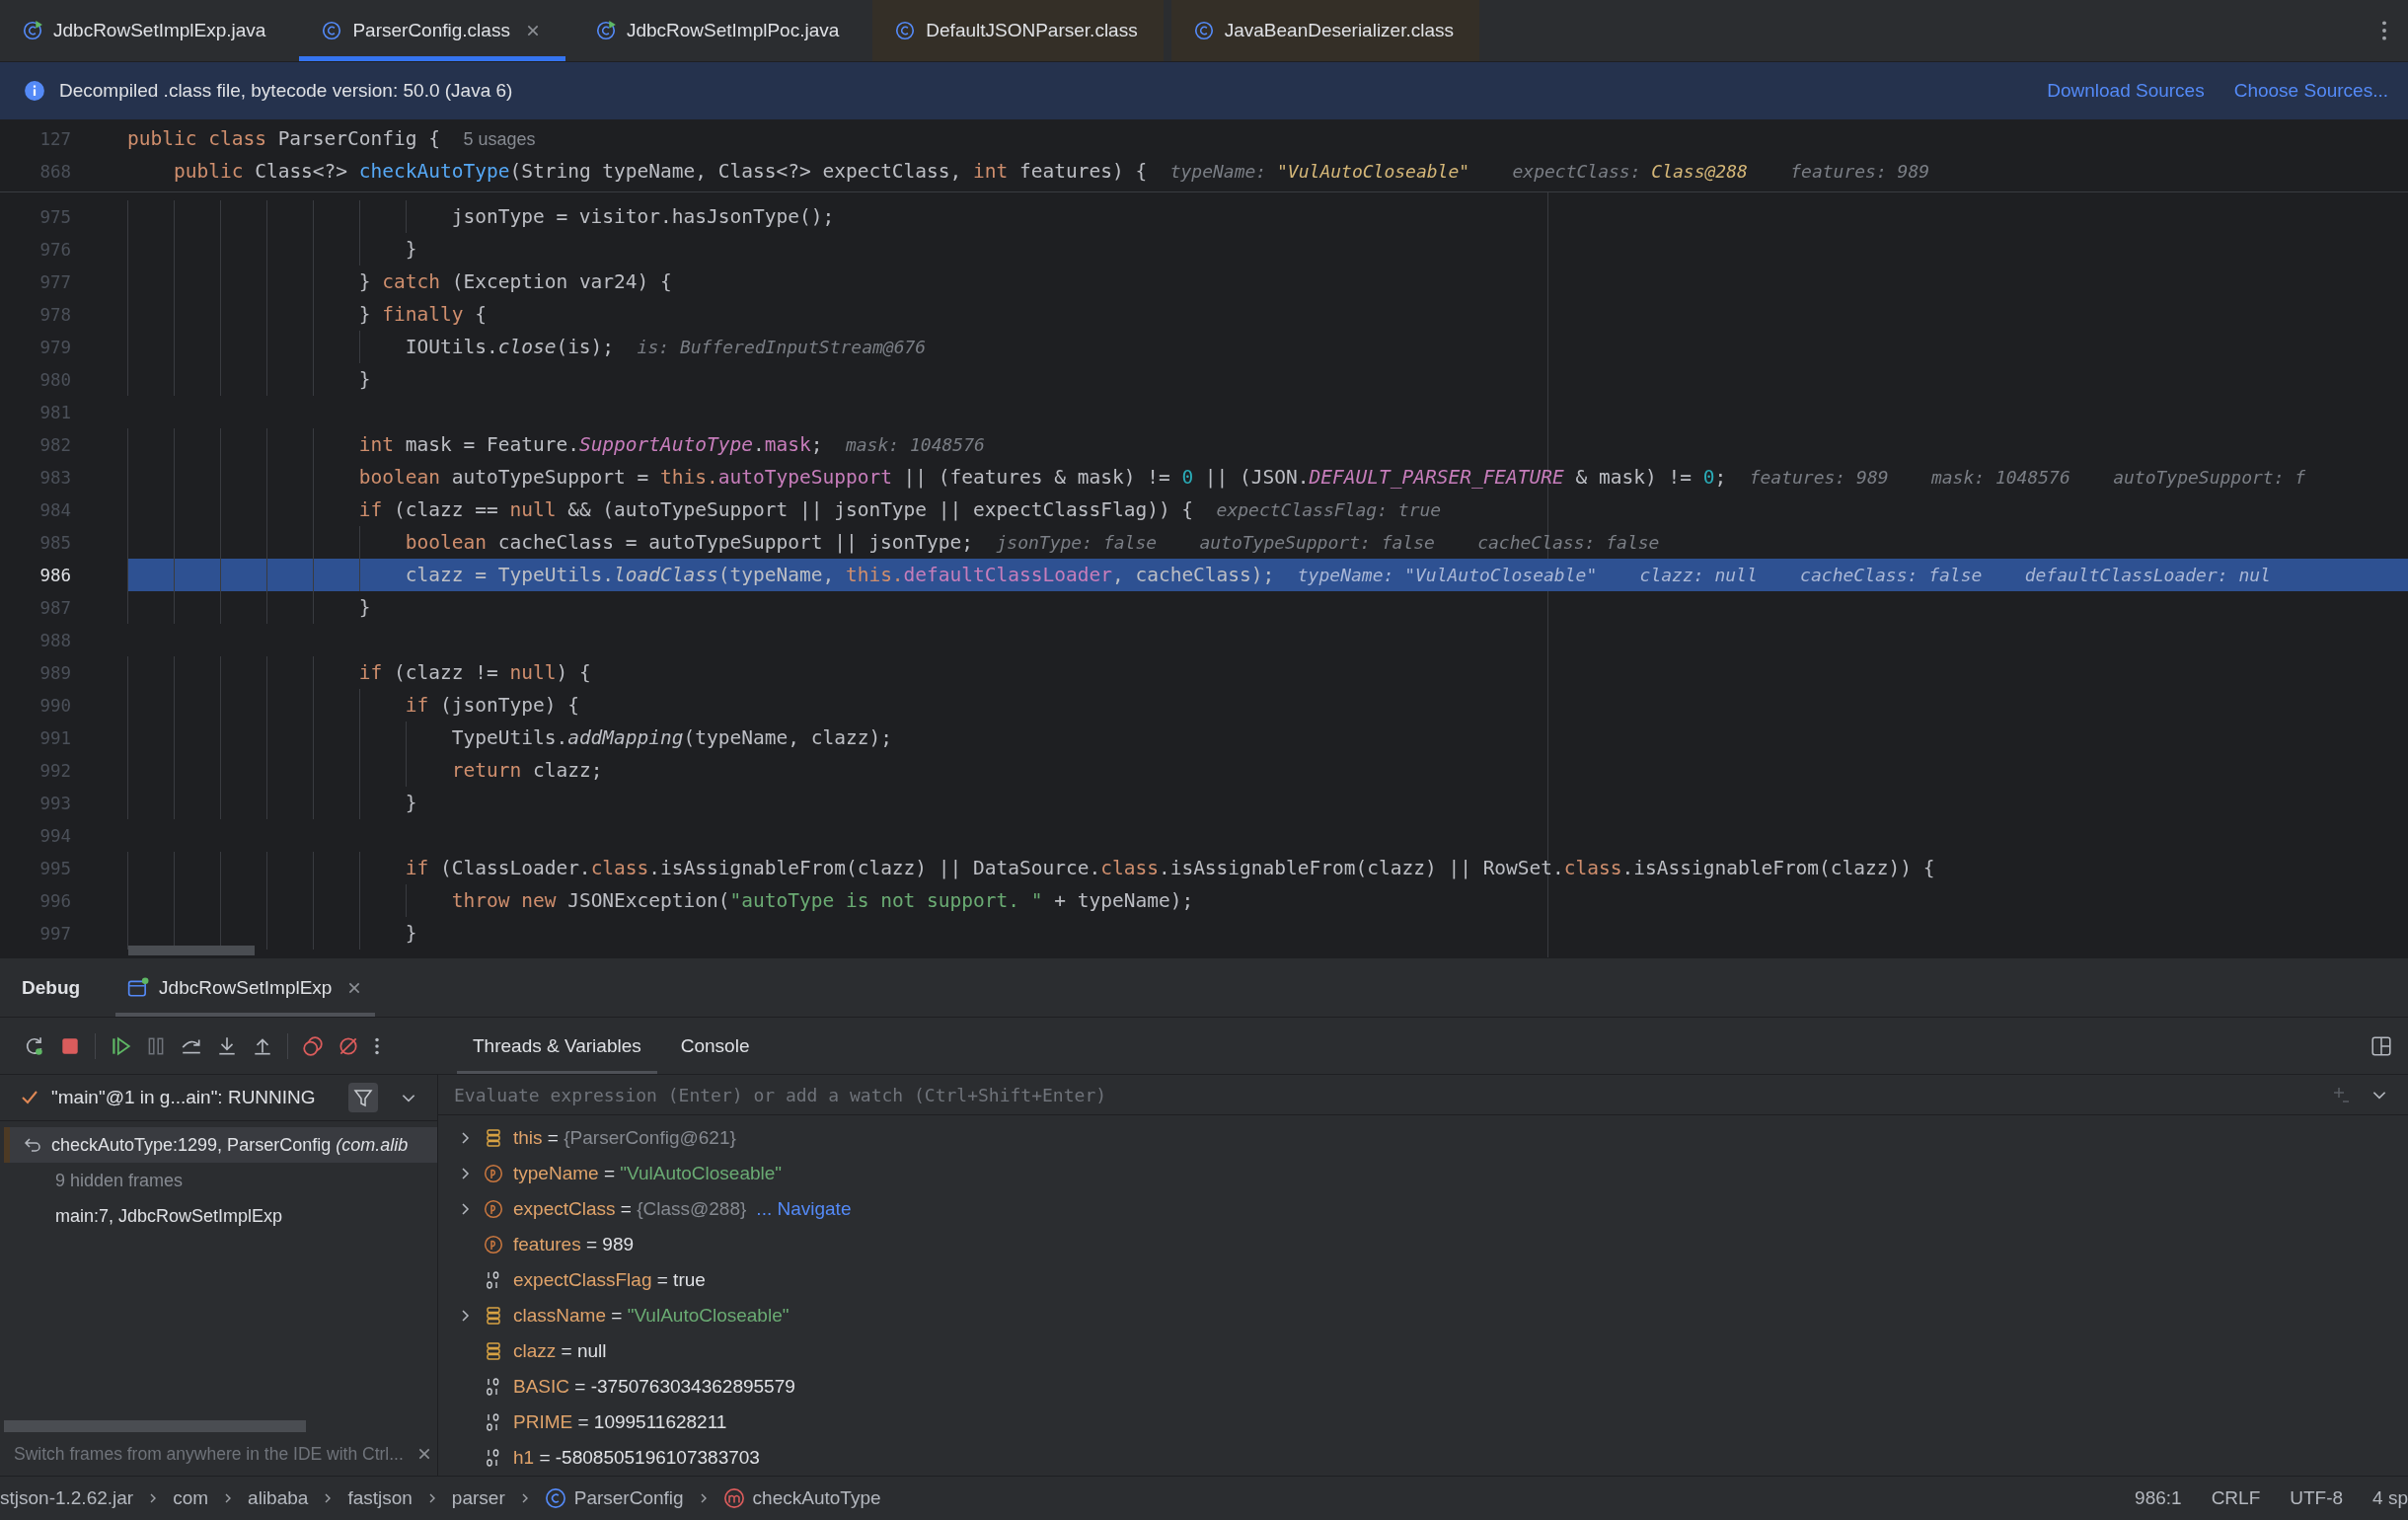  What do you see at coordinates (1042, 478) in the screenshot?
I see `code-line: boolean autoTypeSupport = this.autoTypeSupport || (features & mask) != 0 || (JSON.DEFAULT_PARSER_FEATURE & mask) != 0;` at bounding box center [1042, 478].